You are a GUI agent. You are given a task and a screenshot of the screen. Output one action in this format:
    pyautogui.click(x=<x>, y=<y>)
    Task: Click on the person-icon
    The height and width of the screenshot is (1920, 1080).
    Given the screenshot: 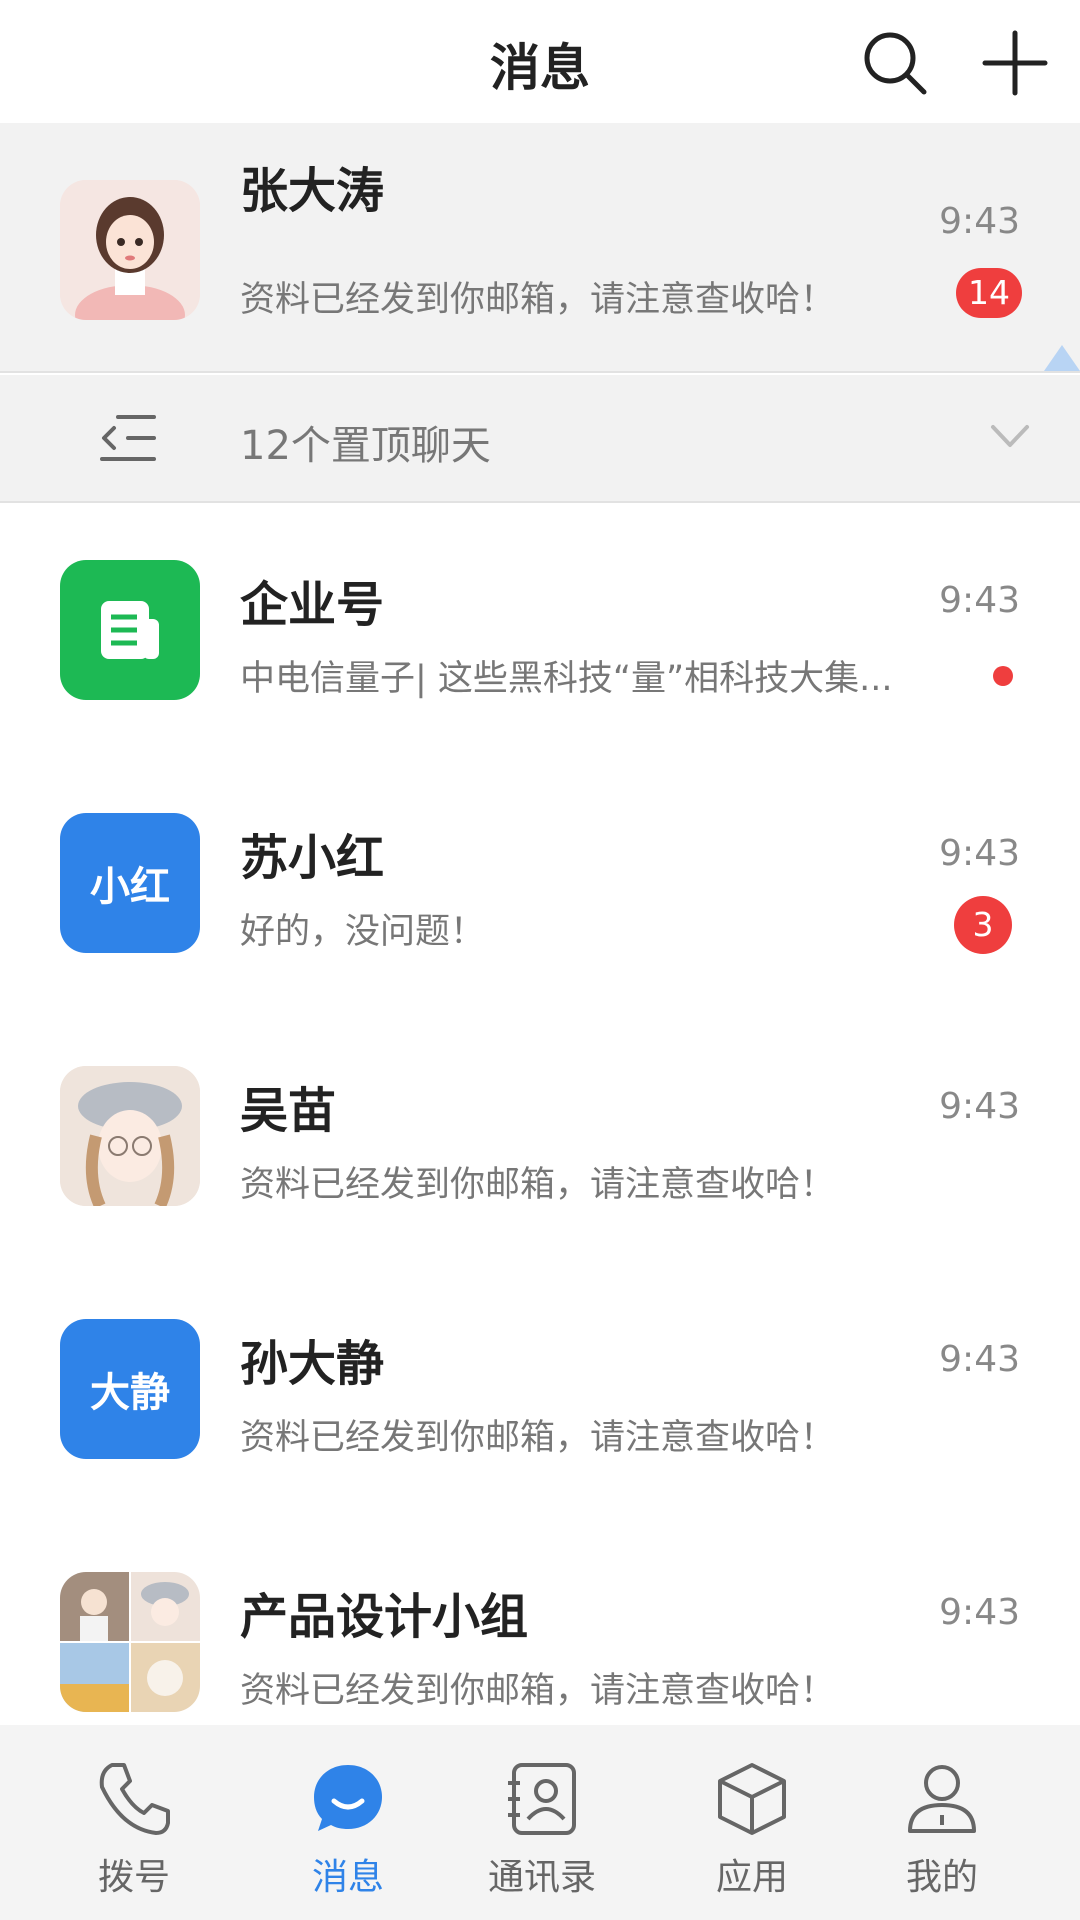 What is the action you would take?
    pyautogui.click(x=942, y=1799)
    